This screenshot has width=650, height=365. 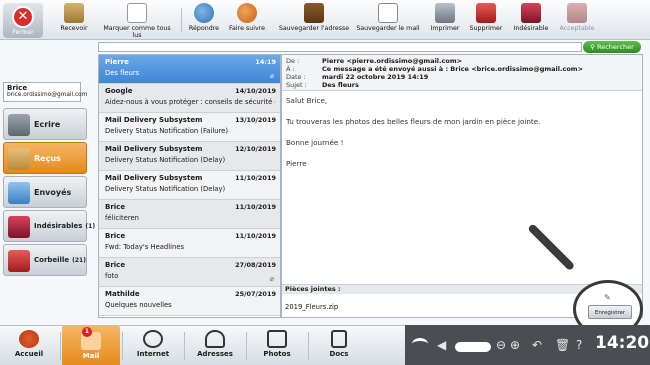 I want to click on close-button: ✕ Fermer, so click(x=23, y=20).